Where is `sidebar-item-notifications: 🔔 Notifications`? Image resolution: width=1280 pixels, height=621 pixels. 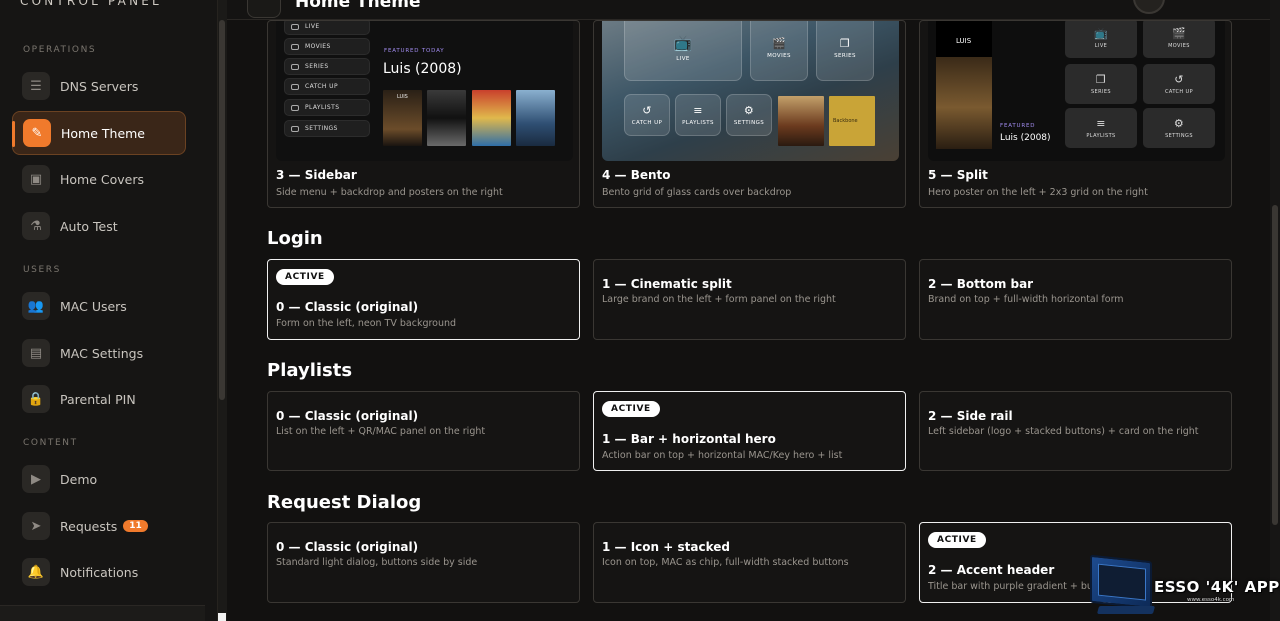
sidebar-item-notifications: 🔔 Notifications is located at coordinates (99, 572).